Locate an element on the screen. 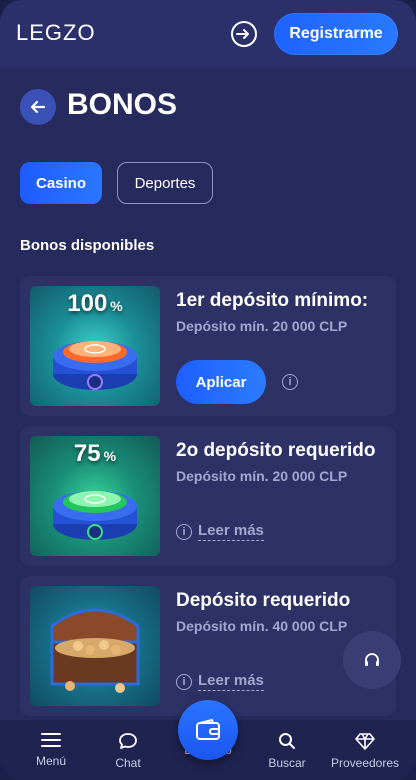 This screenshot has width=416, height=780. wallet-icon is located at coordinates (208, 729).